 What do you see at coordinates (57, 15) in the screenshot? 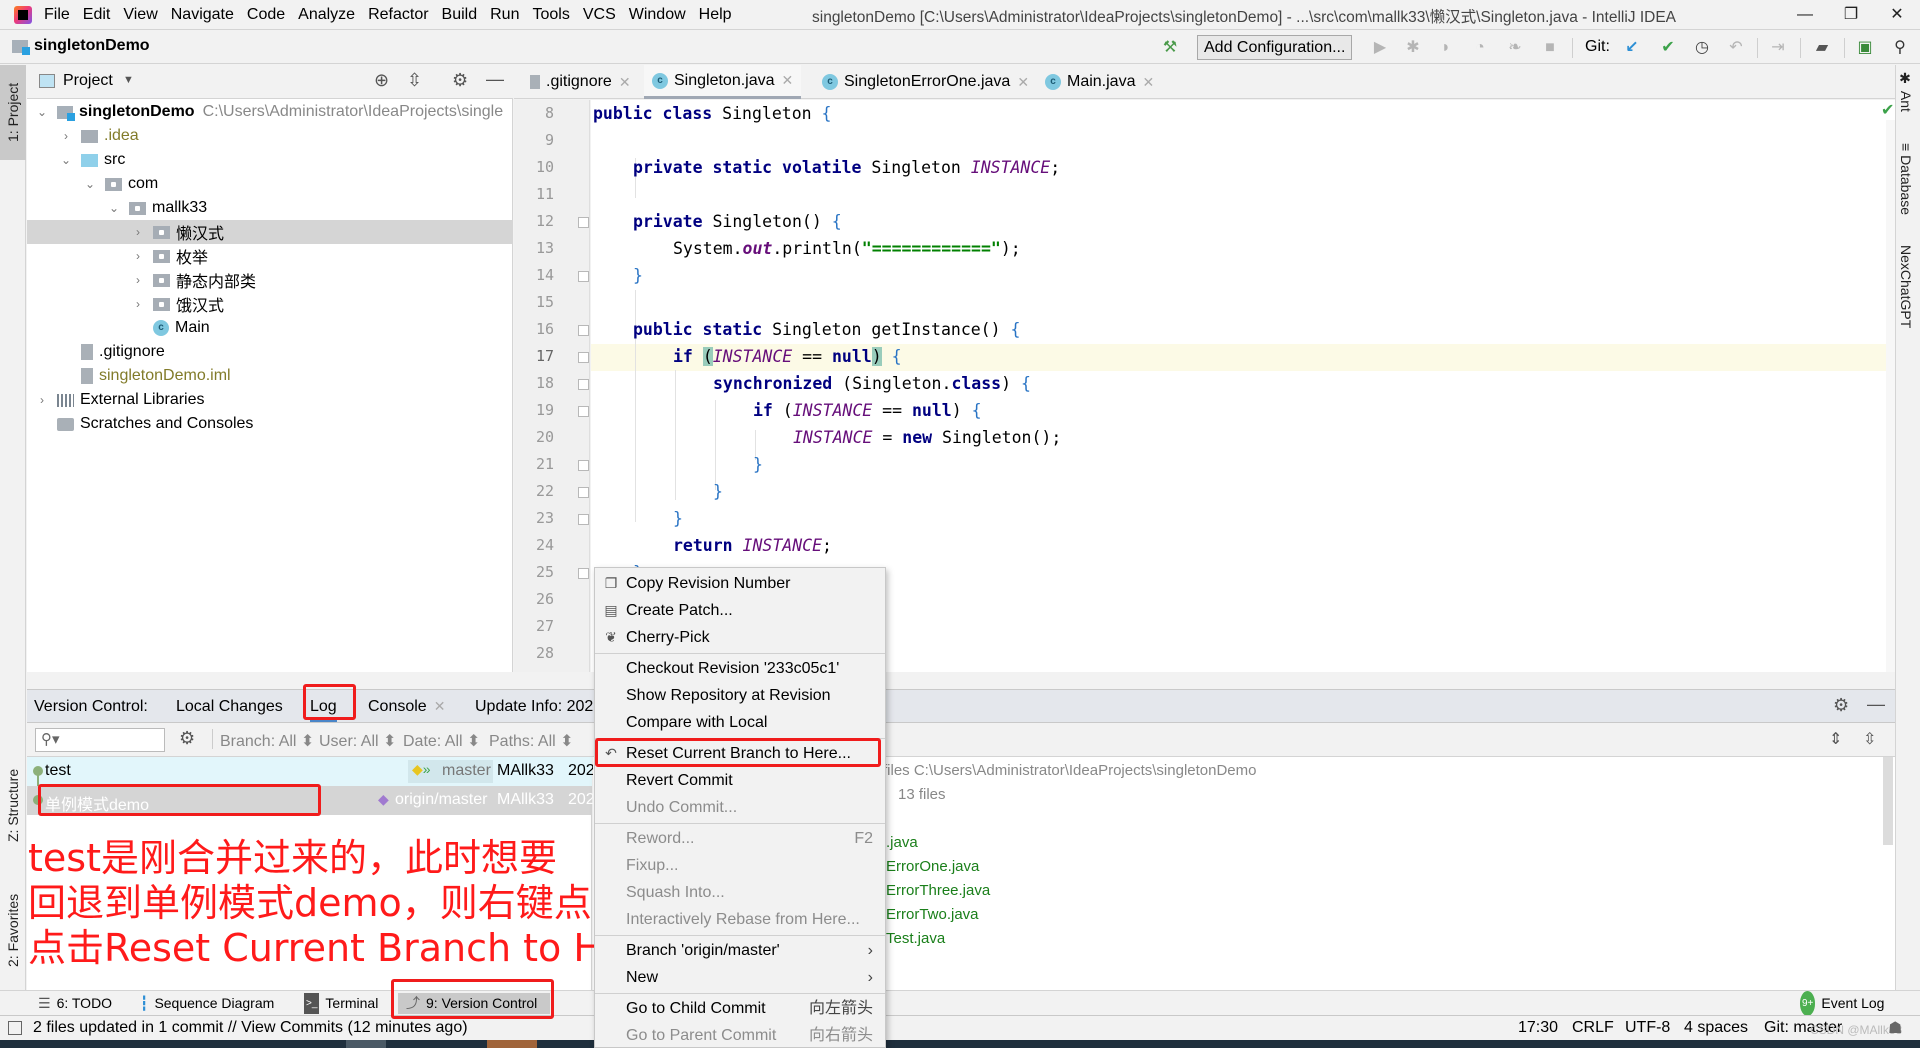
I see `menu-file: File` at bounding box center [57, 15].